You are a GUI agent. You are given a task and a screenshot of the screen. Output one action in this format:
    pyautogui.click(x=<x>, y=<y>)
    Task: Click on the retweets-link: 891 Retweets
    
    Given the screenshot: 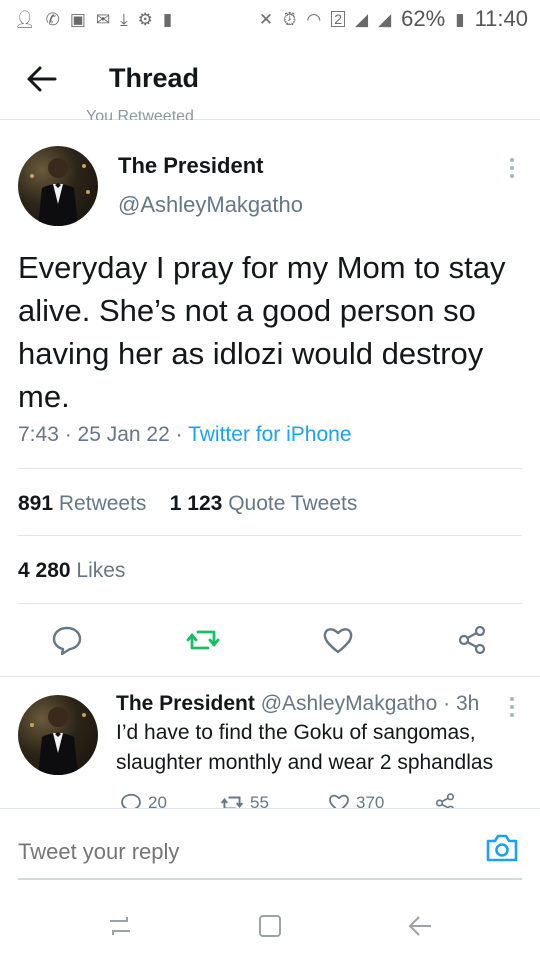 What is the action you would take?
    pyautogui.click(x=82, y=503)
    